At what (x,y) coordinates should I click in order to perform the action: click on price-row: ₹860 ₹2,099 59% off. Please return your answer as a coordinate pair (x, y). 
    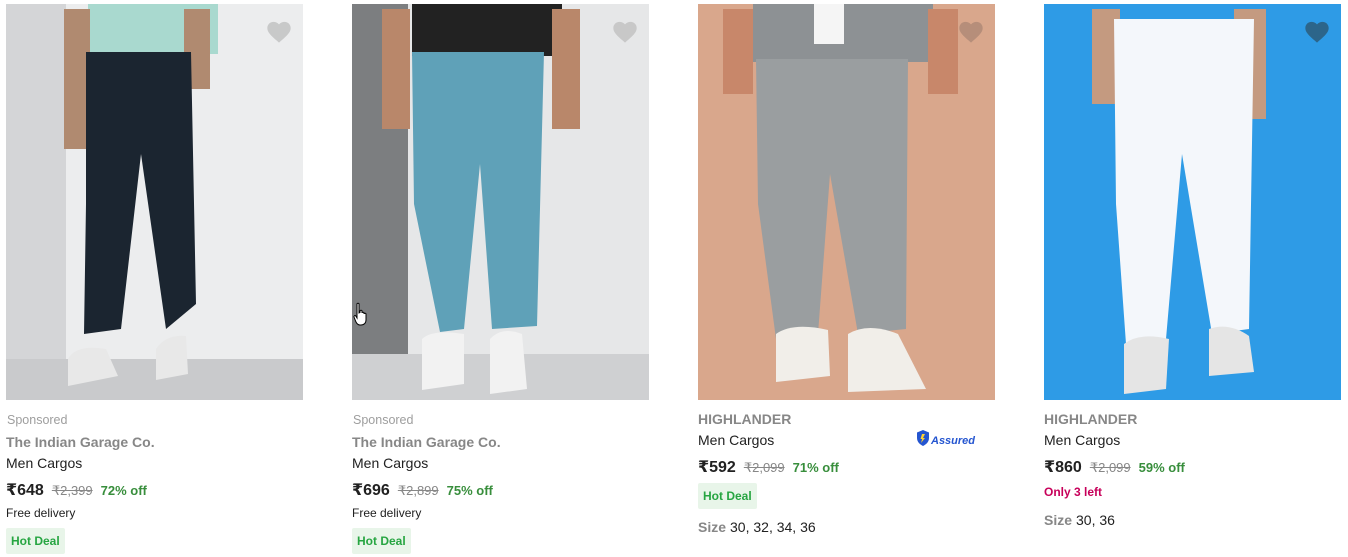
    Looking at the image, I should click on (1114, 467).